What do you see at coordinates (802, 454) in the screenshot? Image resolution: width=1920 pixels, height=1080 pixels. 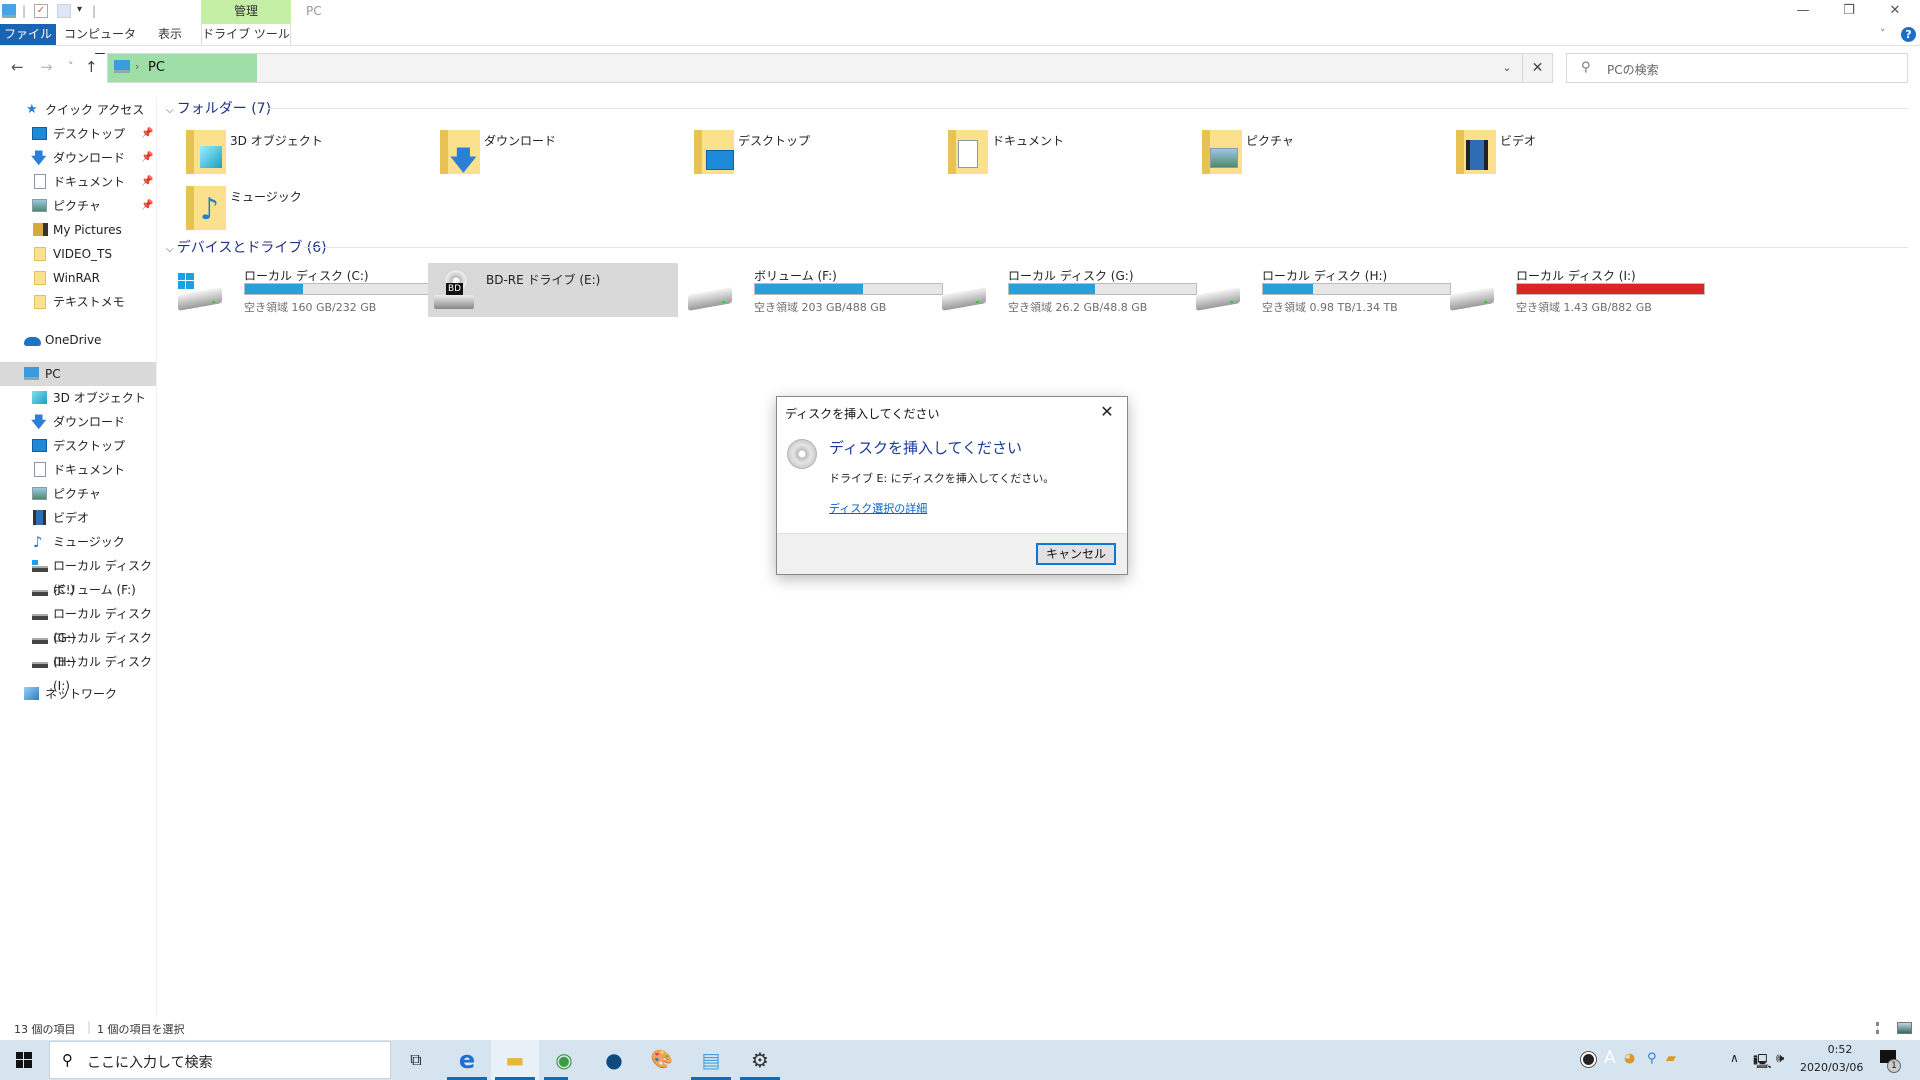 I see `disc-icon` at bounding box center [802, 454].